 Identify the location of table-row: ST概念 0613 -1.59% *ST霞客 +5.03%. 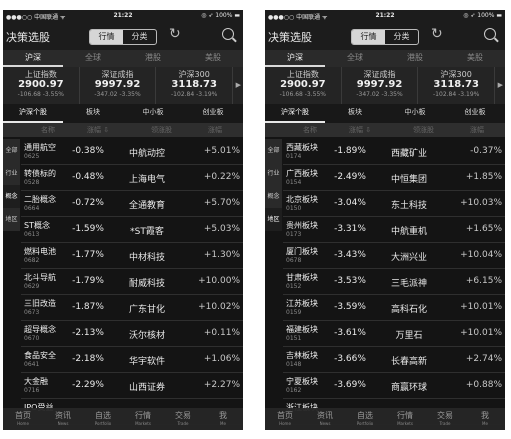
(132, 230).